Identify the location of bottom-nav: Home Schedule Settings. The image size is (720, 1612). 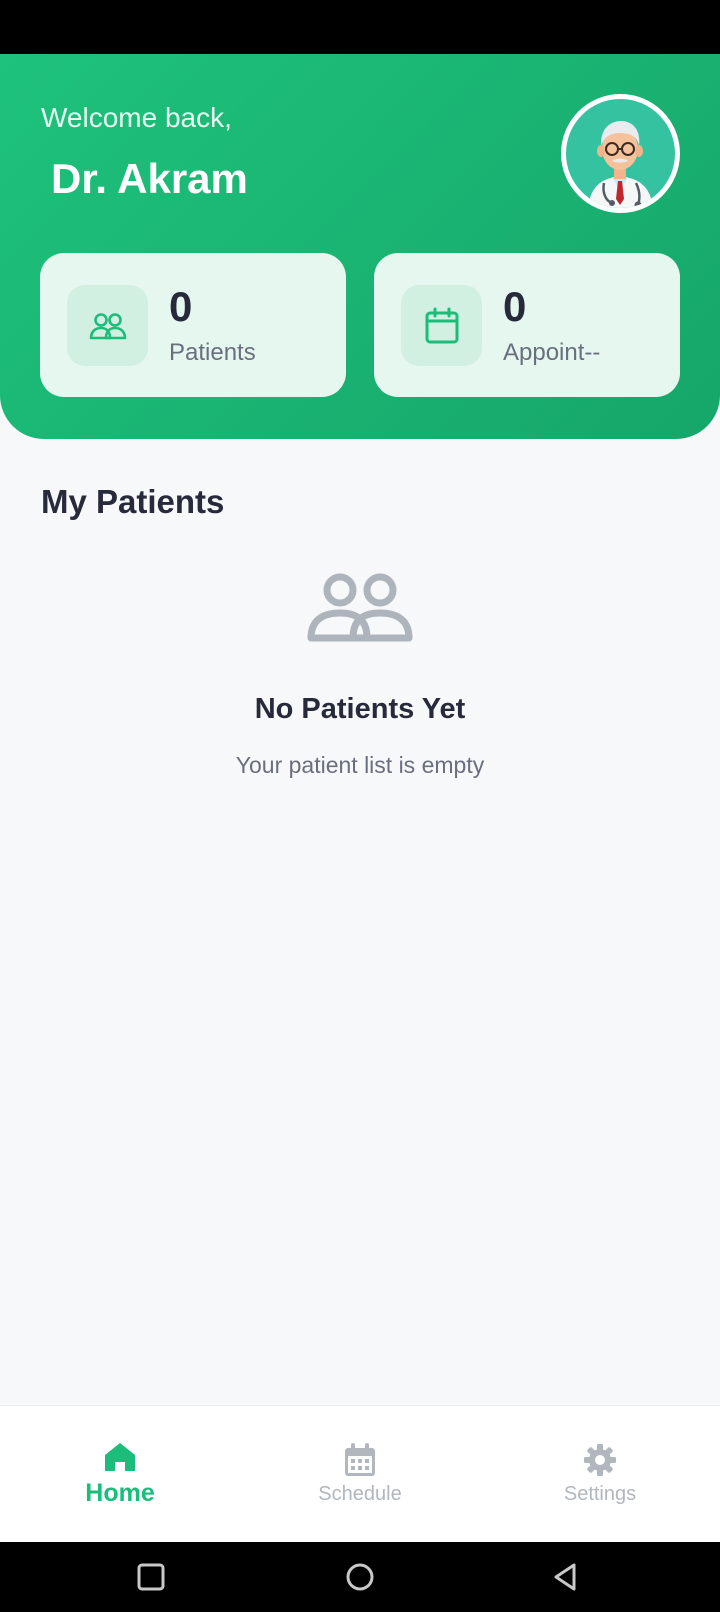
(360, 1473).